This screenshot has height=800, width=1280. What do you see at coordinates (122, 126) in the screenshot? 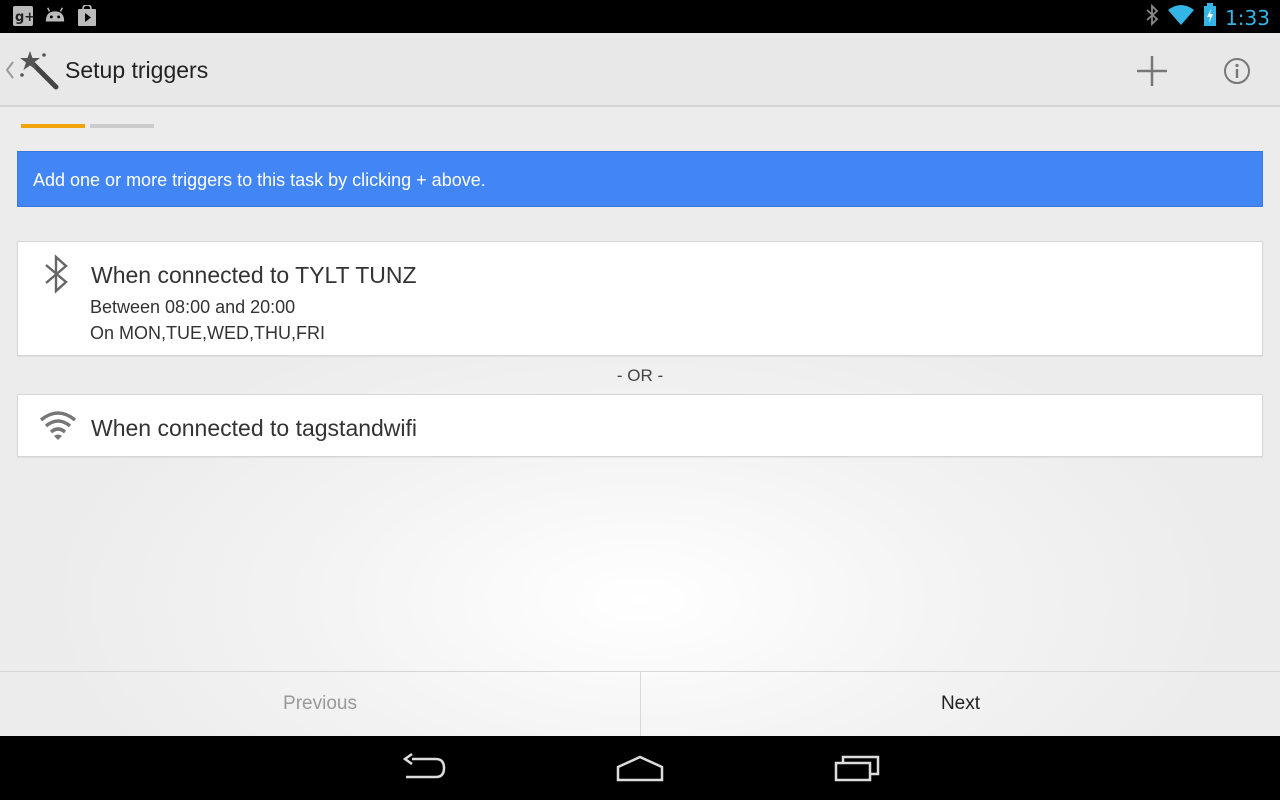
I see `step-indicator-inactive` at bounding box center [122, 126].